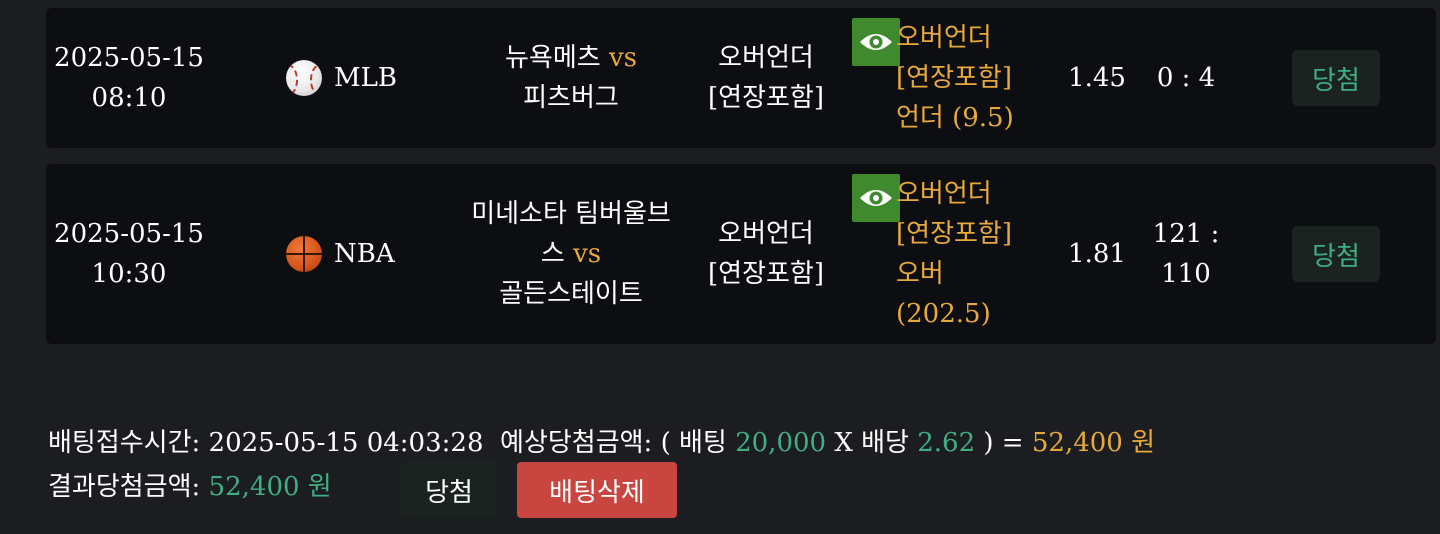 The height and width of the screenshot is (534, 1440). Describe the element at coordinates (571, 294) in the screenshot. I see `away-team: 골든스테이트` at that location.